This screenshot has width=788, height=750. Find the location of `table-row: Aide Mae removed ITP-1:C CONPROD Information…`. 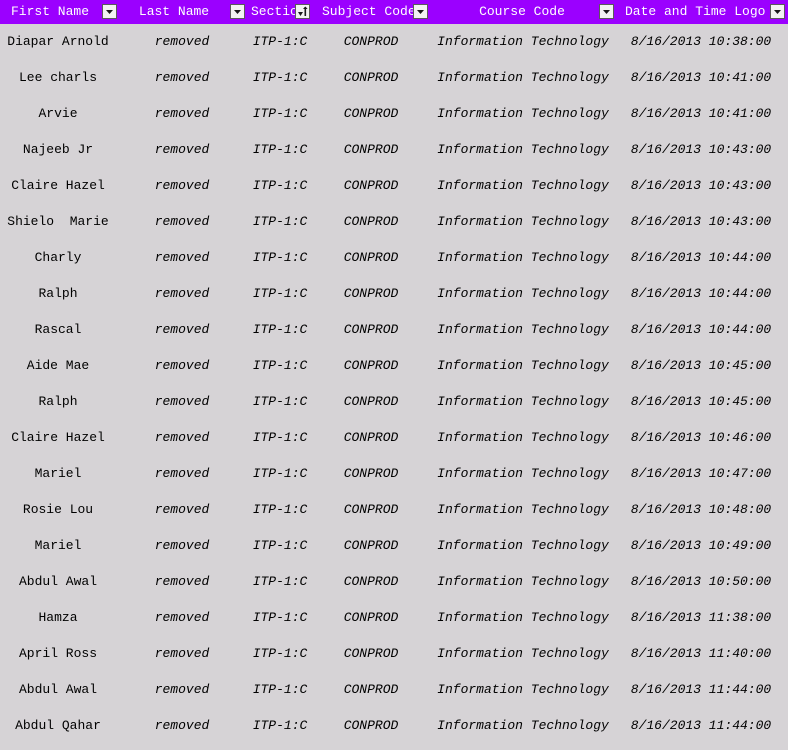

table-row: Aide Mae removed ITP-1:C CONPROD Information… is located at coordinates (394, 366).